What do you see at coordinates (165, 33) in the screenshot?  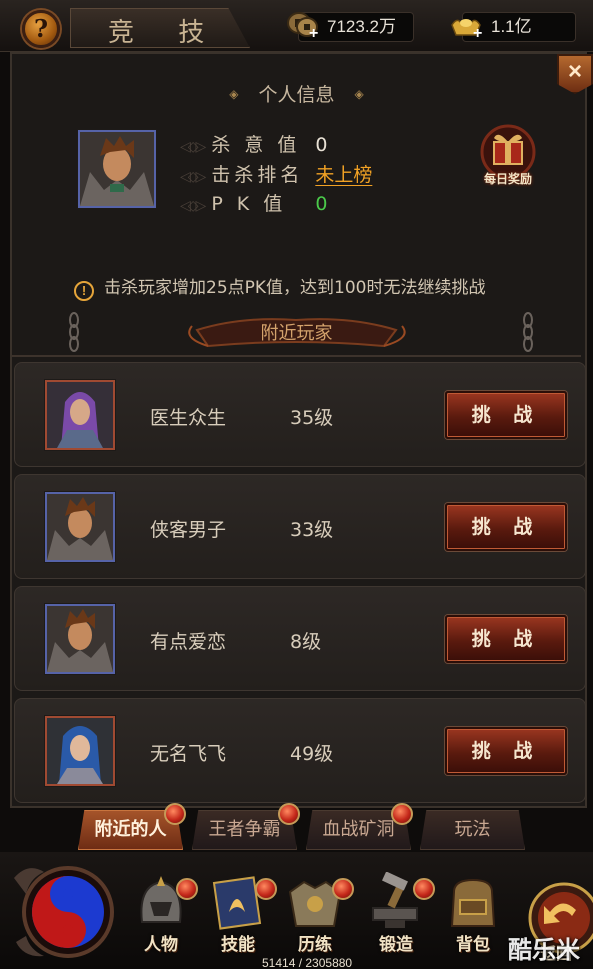 I see `page-title: 竞 技` at bounding box center [165, 33].